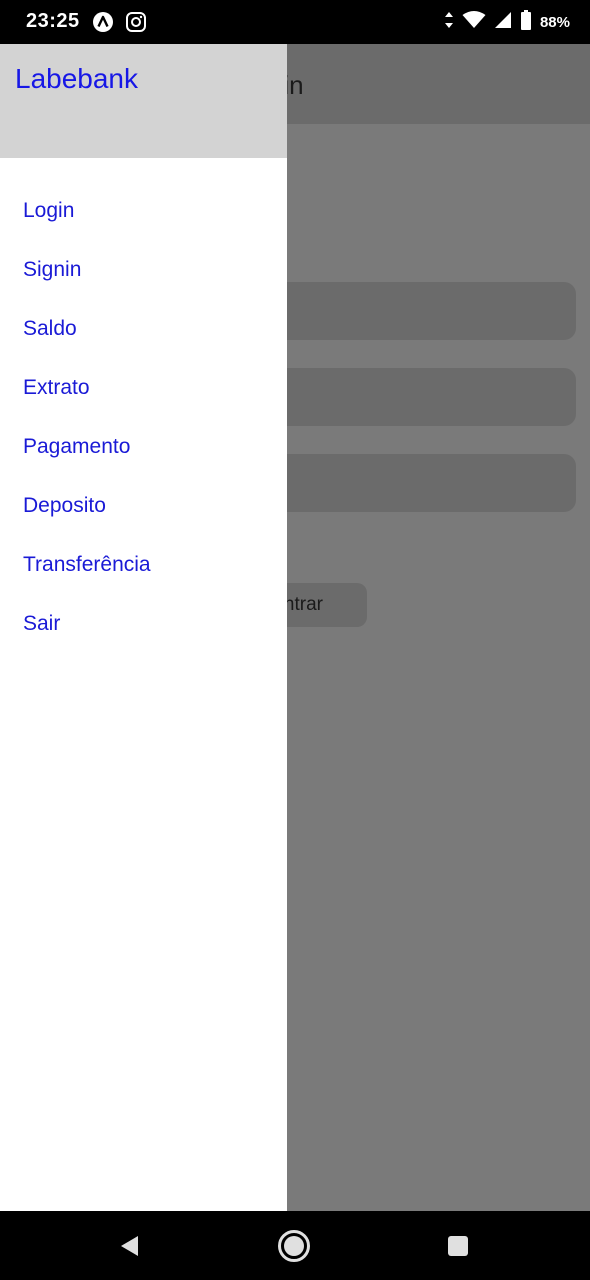 This screenshot has height=1280, width=590. I want to click on drawer-header: Labebank, so click(143, 101).